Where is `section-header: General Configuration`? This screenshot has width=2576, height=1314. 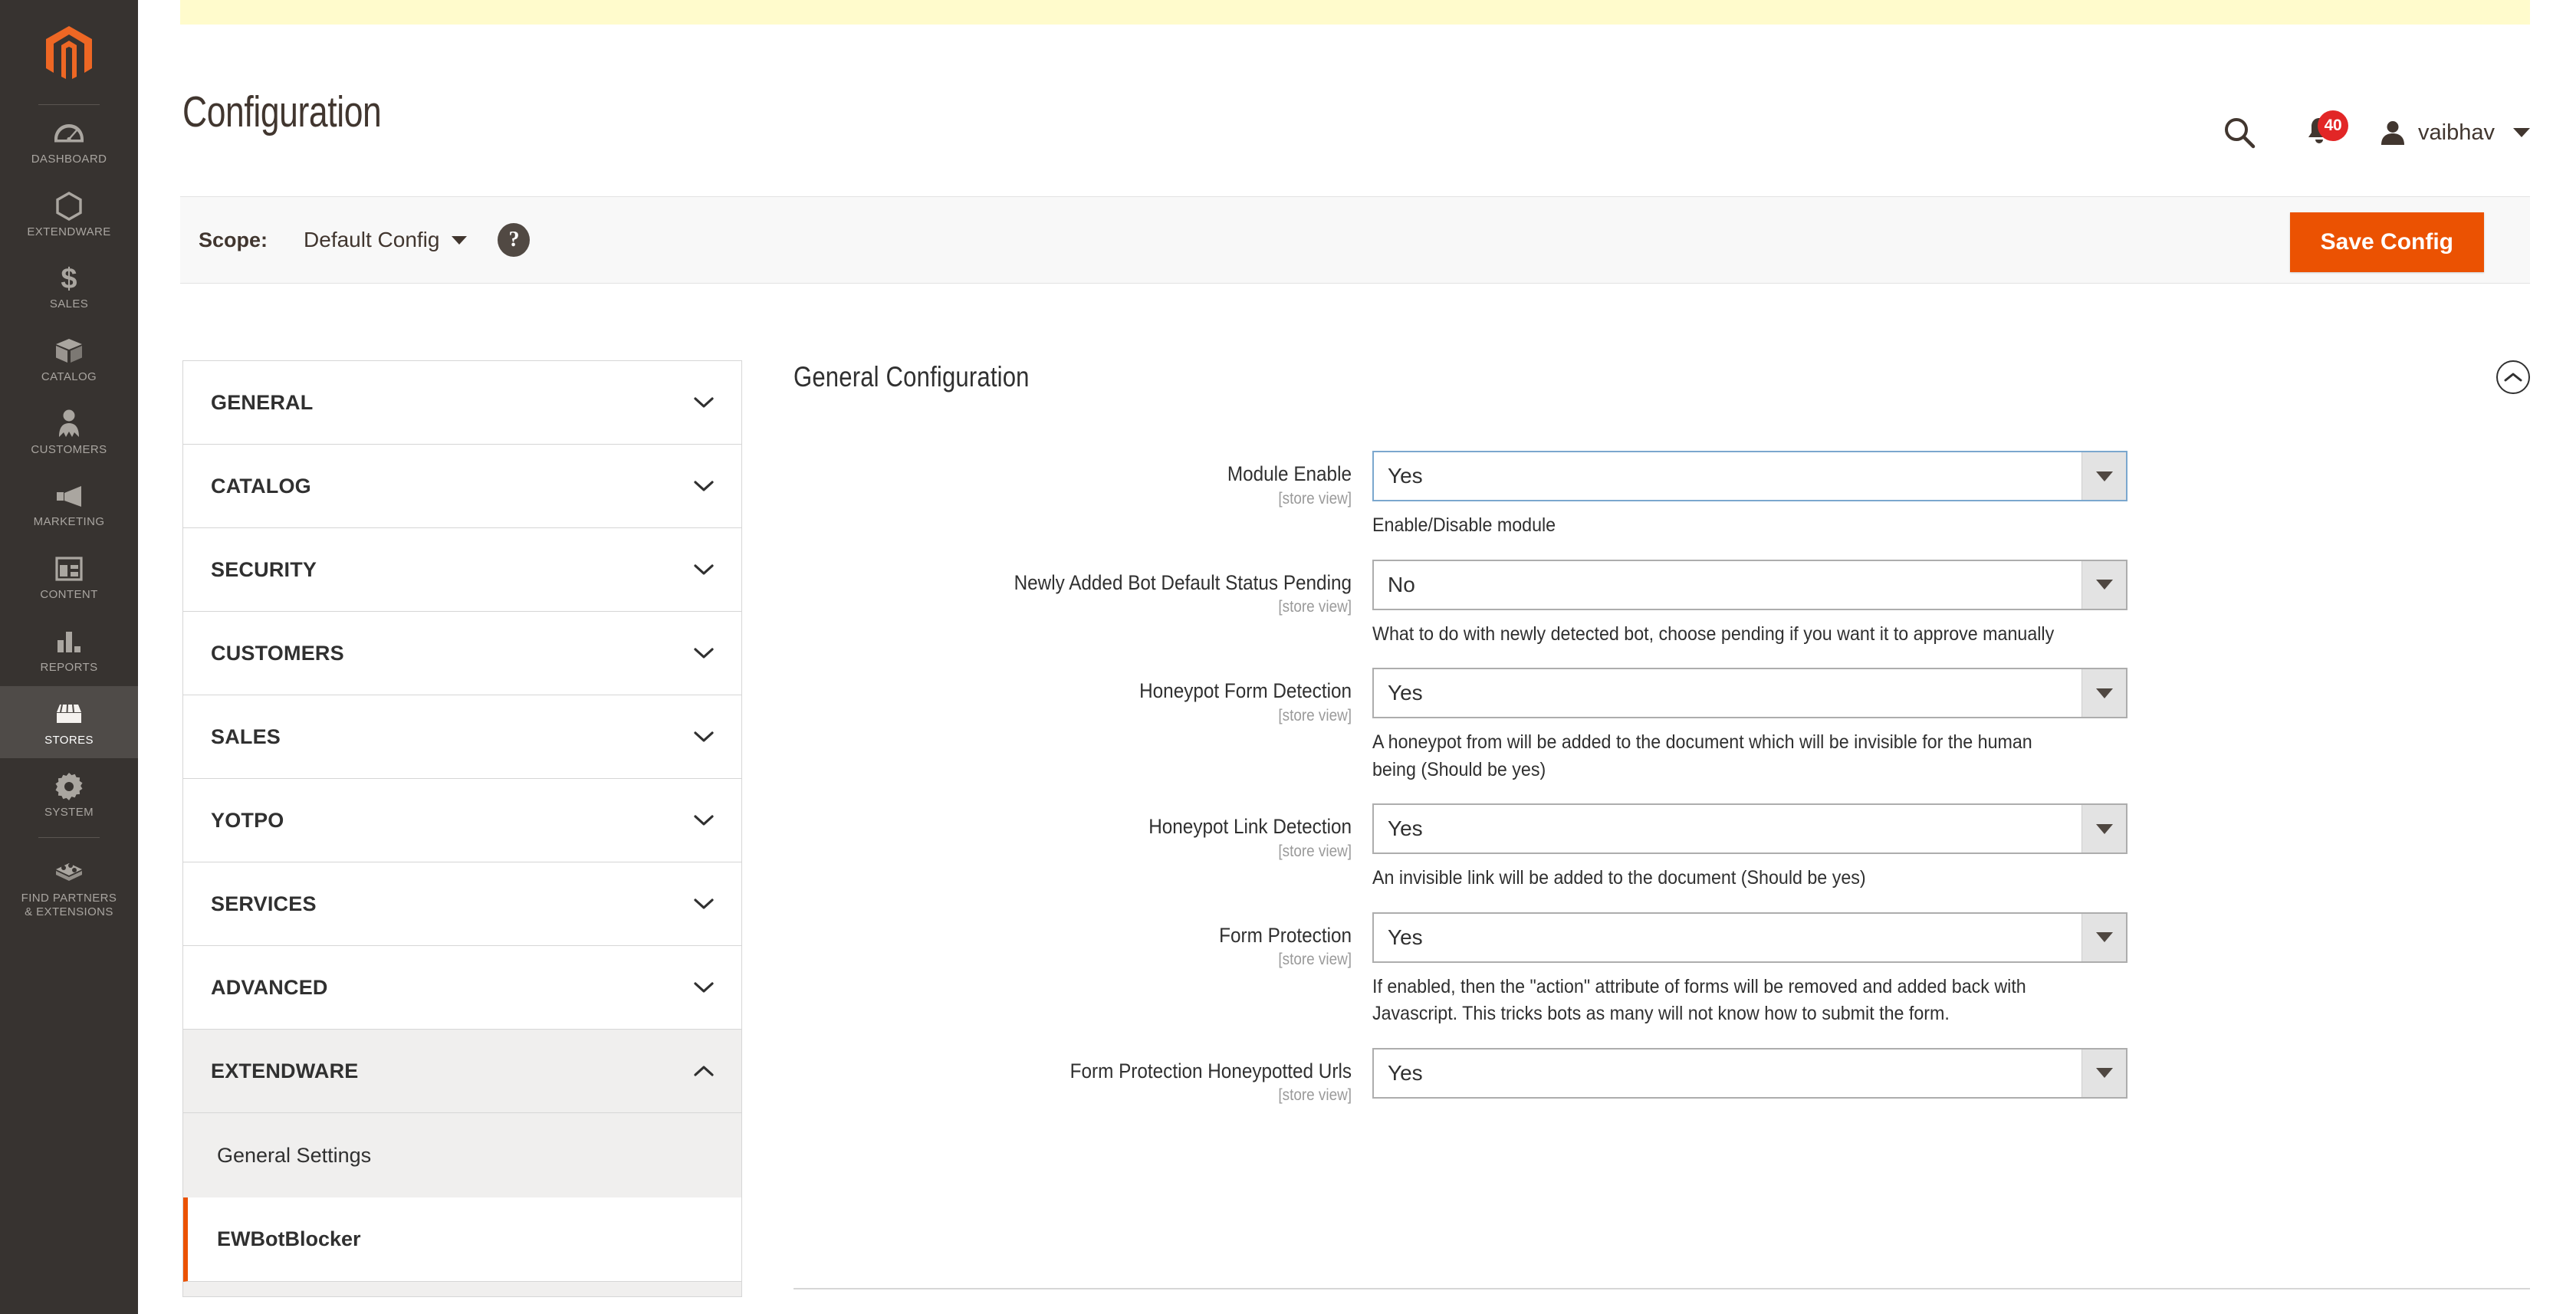
section-header: General Configuration is located at coordinates (1662, 384).